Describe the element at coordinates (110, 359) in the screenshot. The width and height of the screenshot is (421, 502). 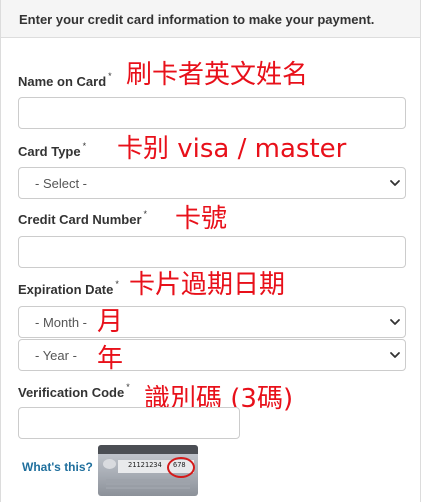
I see `expiration-year-note: 年` at that location.